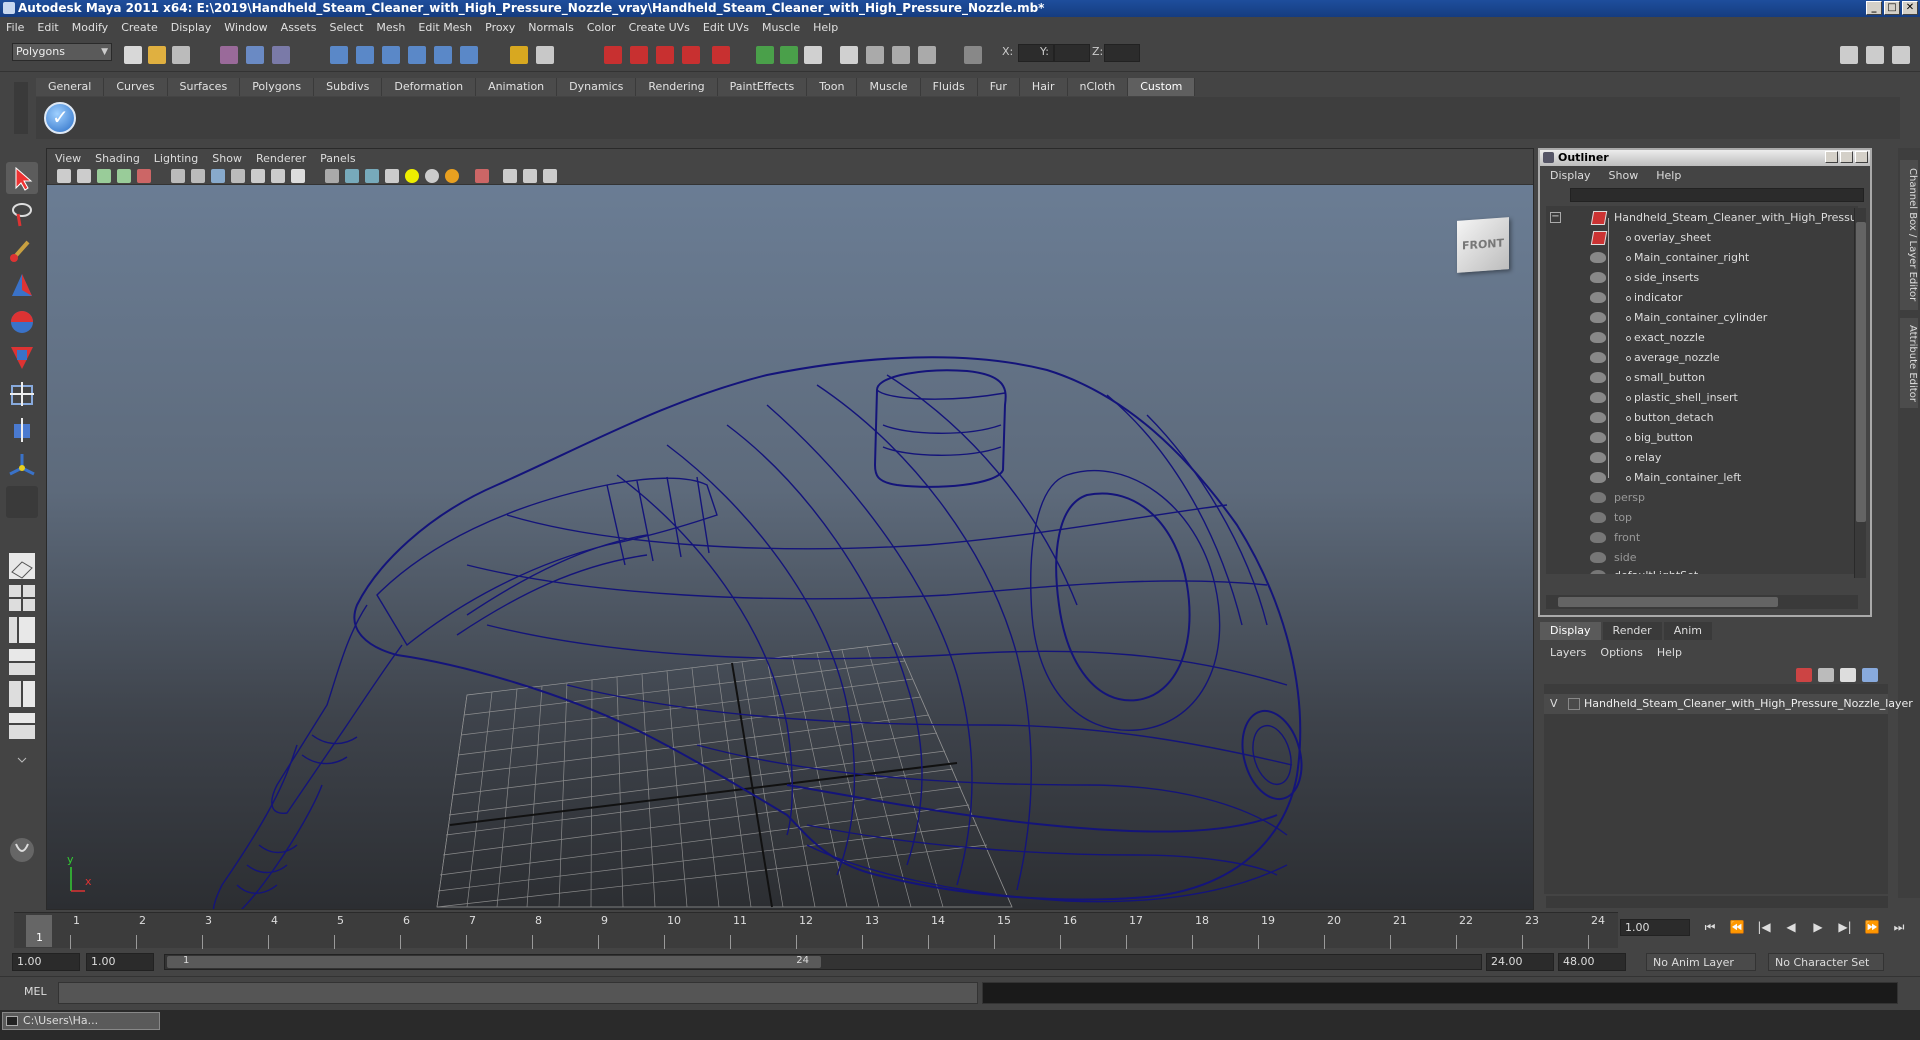 Image resolution: width=1920 pixels, height=1040 pixels. What do you see at coordinates (1072, 53) in the screenshot?
I see `y-field` at bounding box center [1072, 53].